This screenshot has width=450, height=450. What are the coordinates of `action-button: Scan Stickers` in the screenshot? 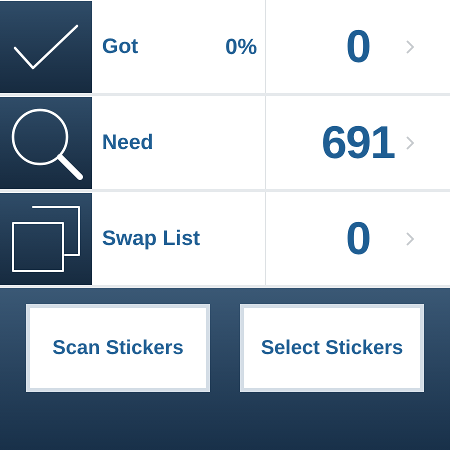 It's located at (118, 348).